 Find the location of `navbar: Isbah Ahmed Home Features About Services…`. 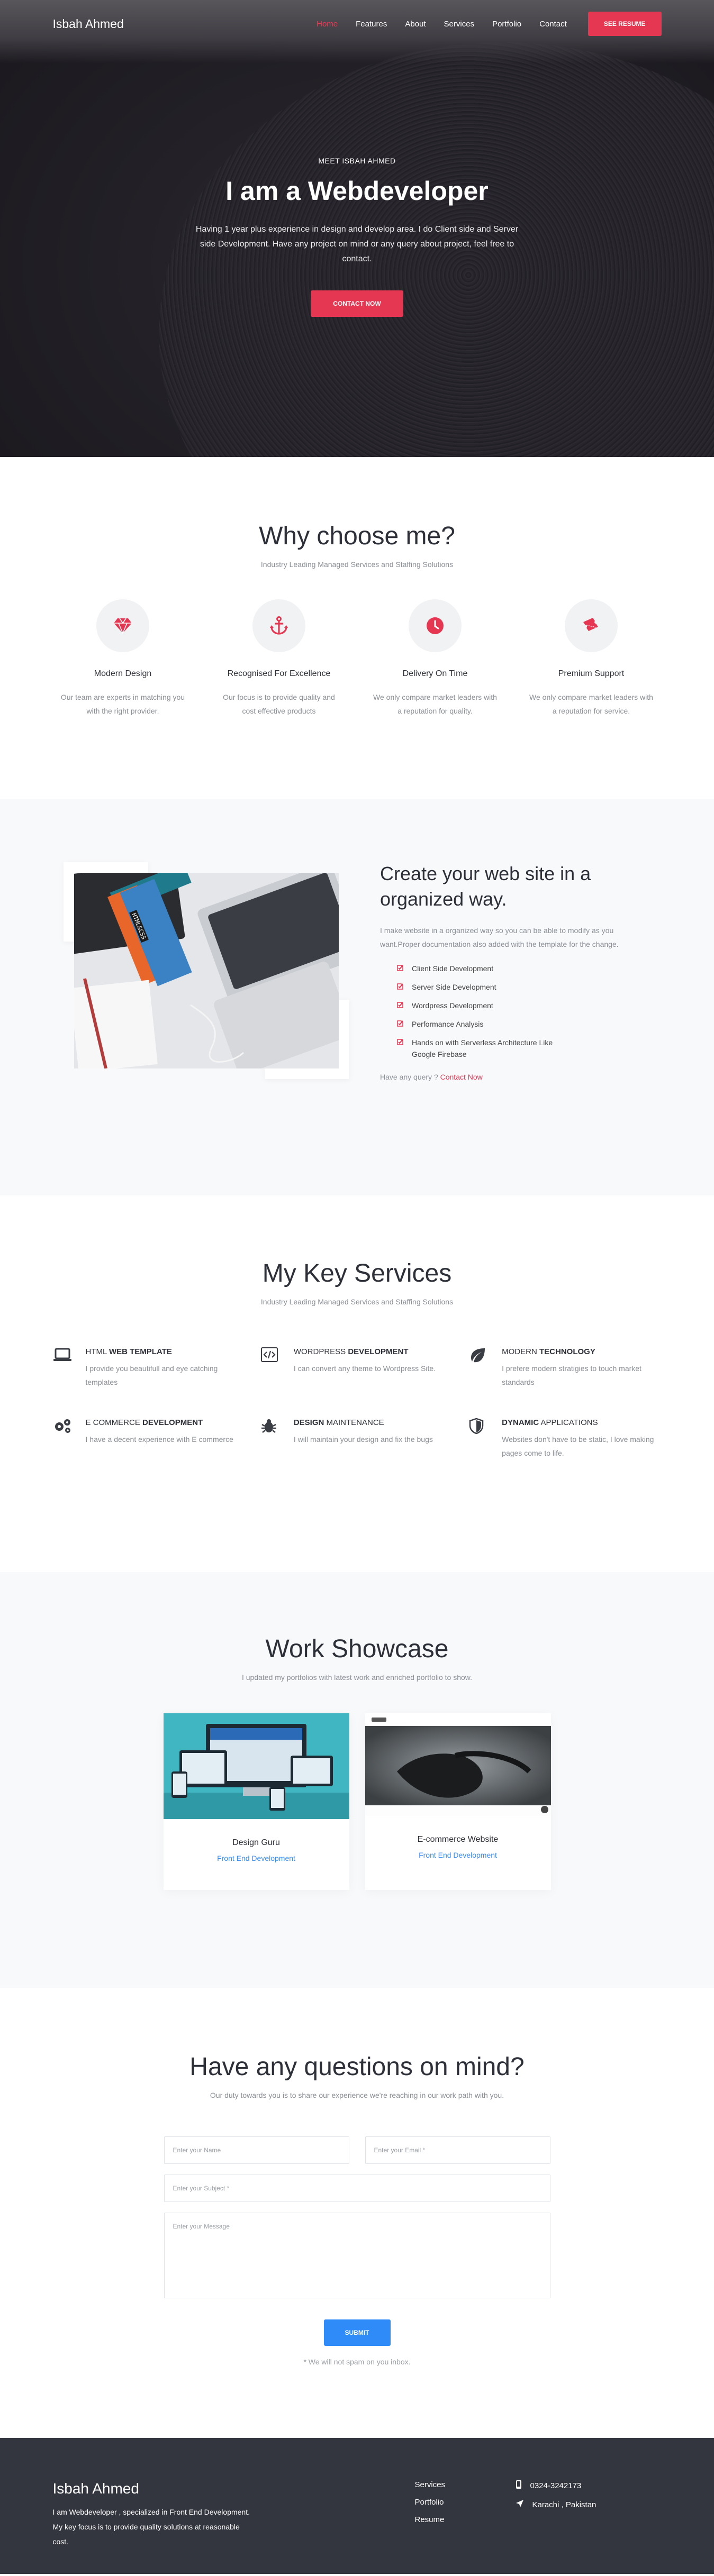

navbar: Isbah Ahmed Home Features About Services… is located at coordinates (357, 24).